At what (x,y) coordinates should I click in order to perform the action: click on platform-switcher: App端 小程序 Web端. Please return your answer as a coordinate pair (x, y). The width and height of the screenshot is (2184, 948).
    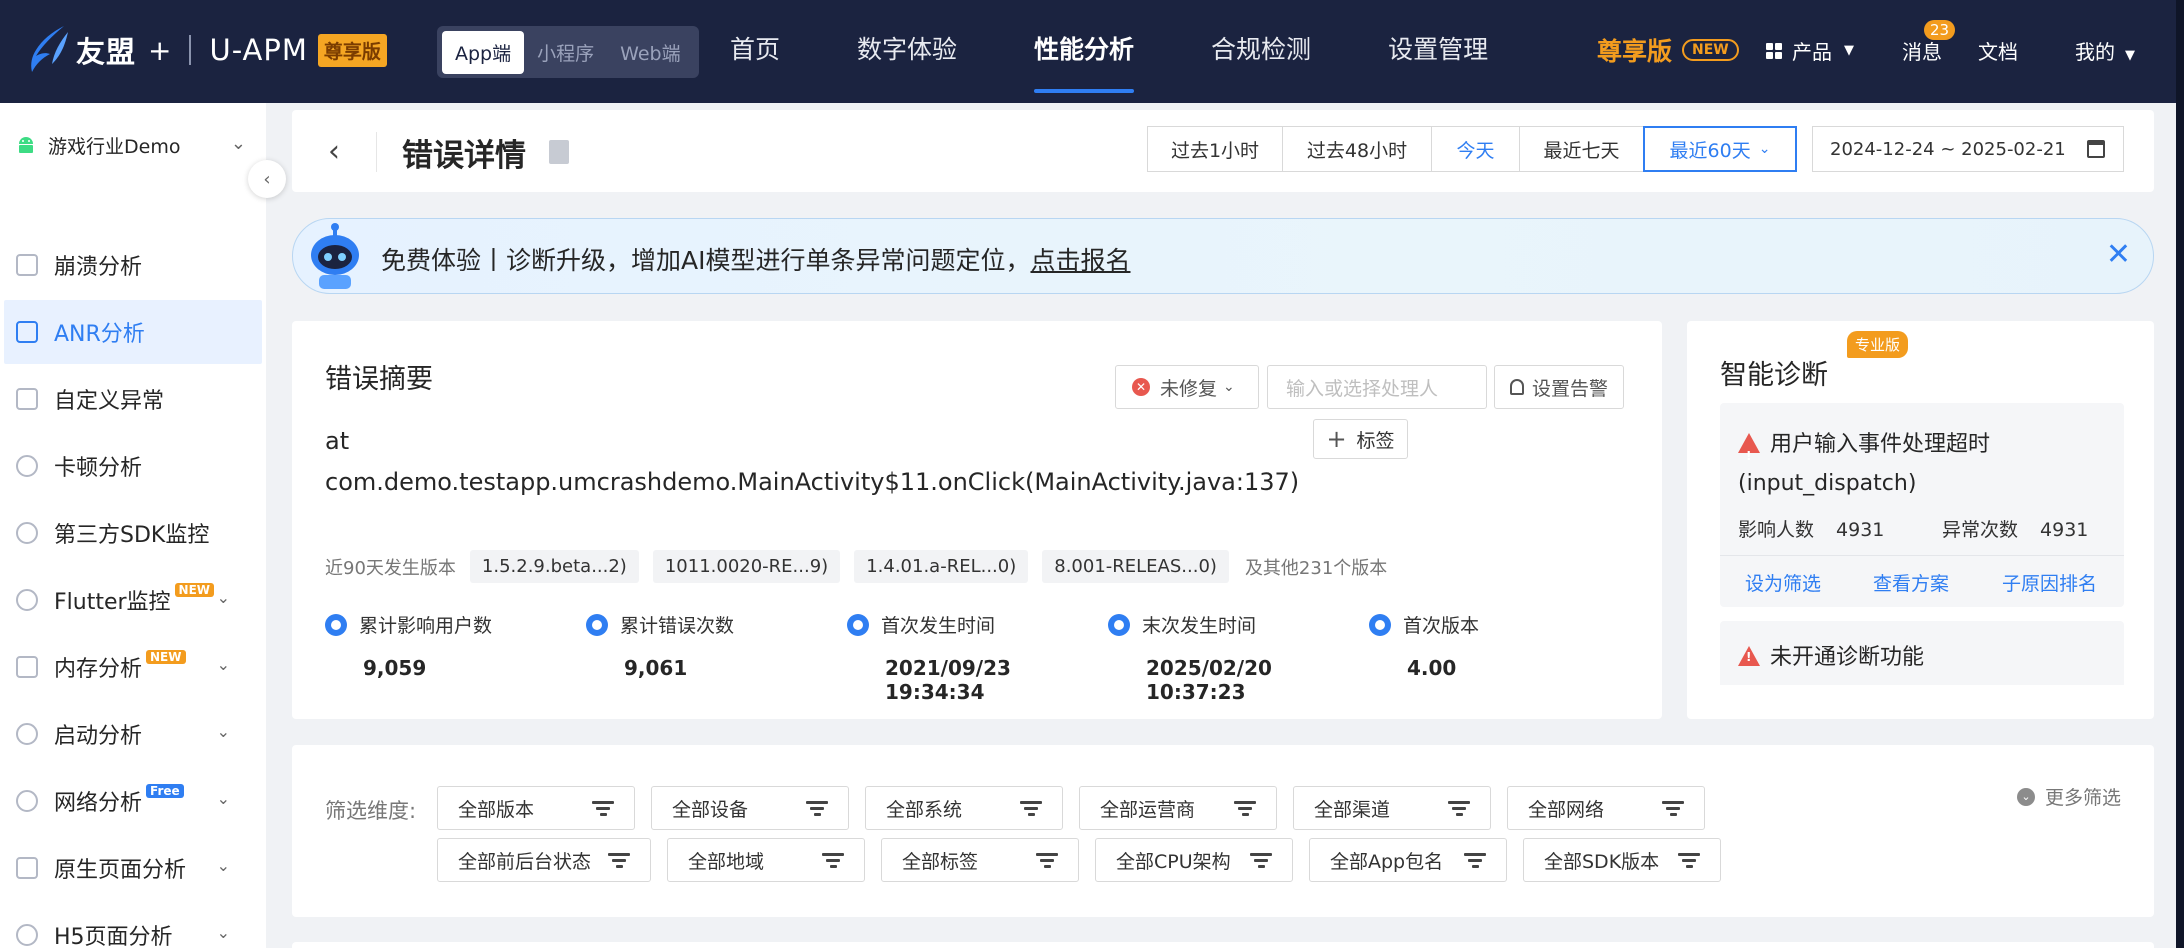
    Looking at the image, I should click on (568, 52).